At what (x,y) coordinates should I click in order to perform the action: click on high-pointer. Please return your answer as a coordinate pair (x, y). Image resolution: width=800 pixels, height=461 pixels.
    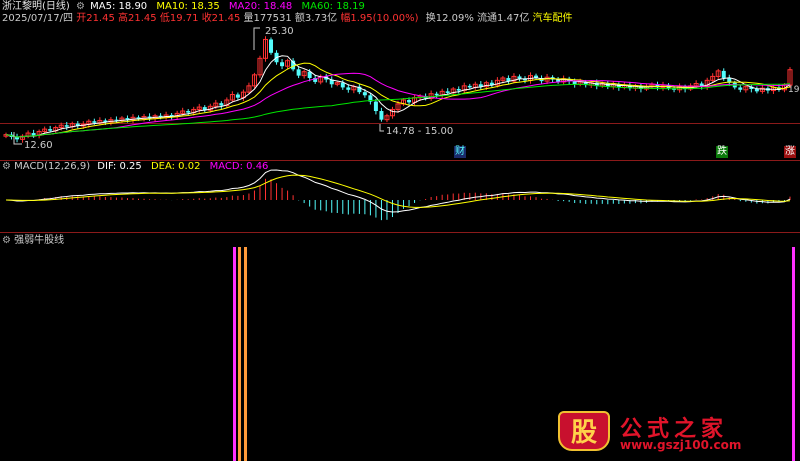
    Looking at the image, I should click on (256, 38).